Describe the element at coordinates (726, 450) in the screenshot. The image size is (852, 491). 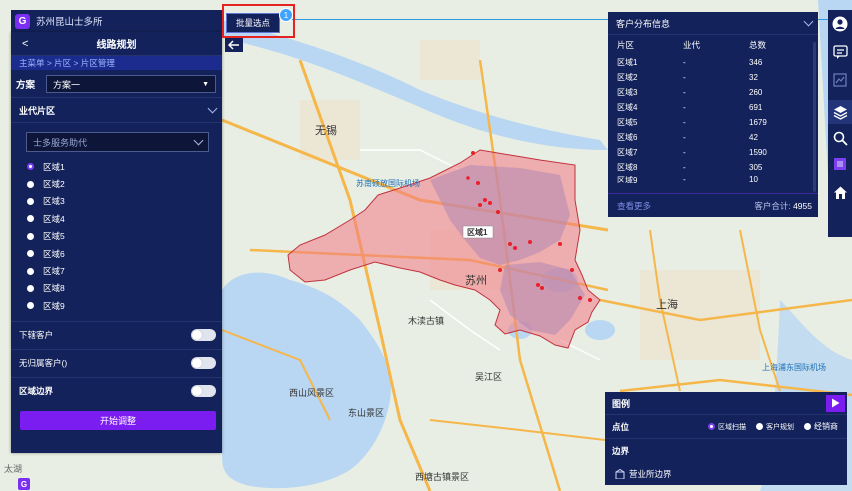
I see `legend-border-row: 边界` at that location.